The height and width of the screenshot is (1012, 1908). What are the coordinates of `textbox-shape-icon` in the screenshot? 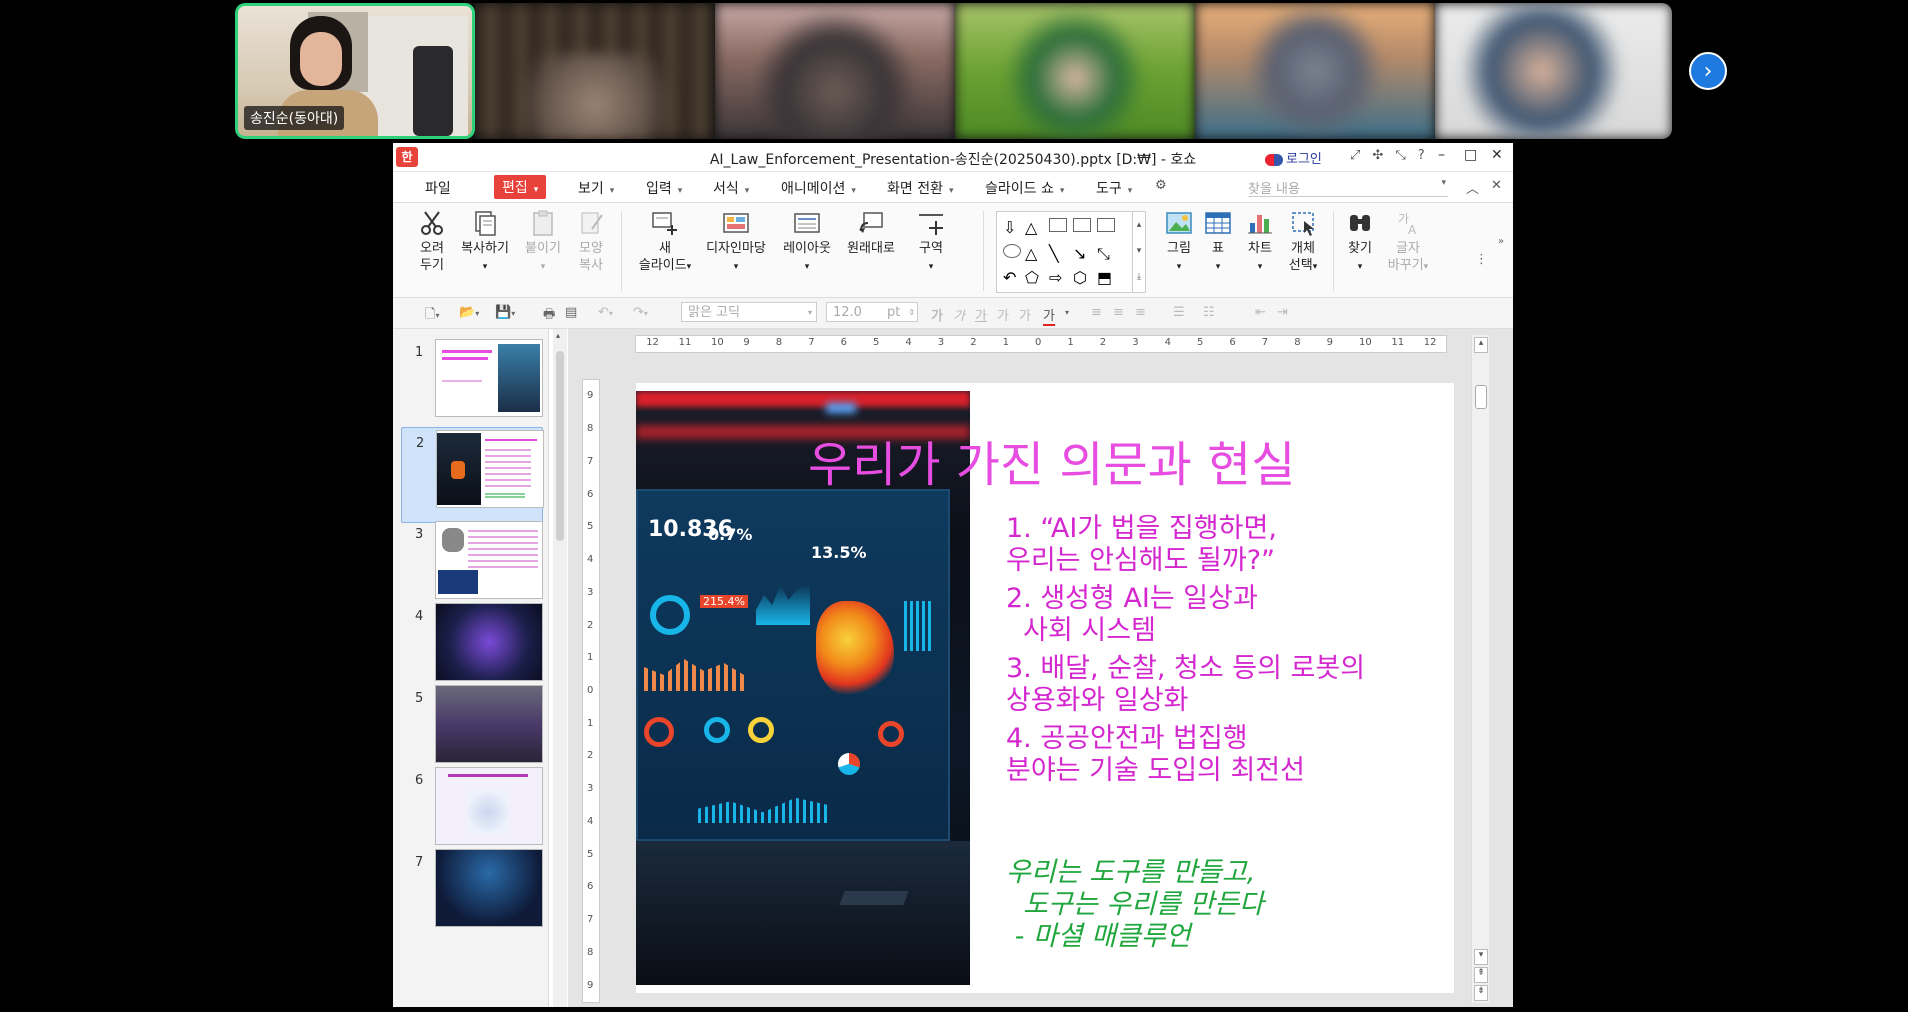 It's located at (1058, 225).